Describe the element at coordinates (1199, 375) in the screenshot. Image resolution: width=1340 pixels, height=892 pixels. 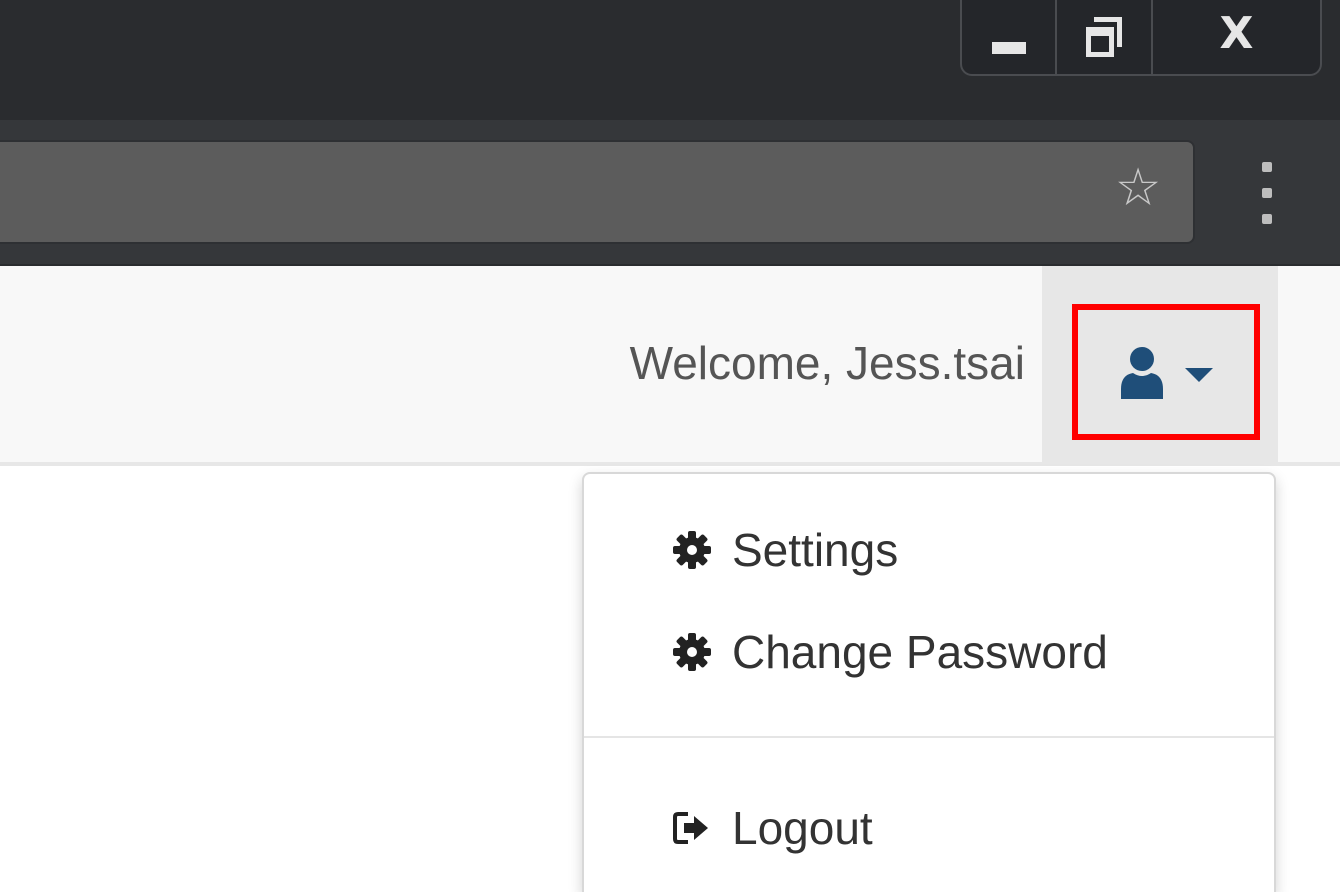
I see `chevron-down-icon` at that location.